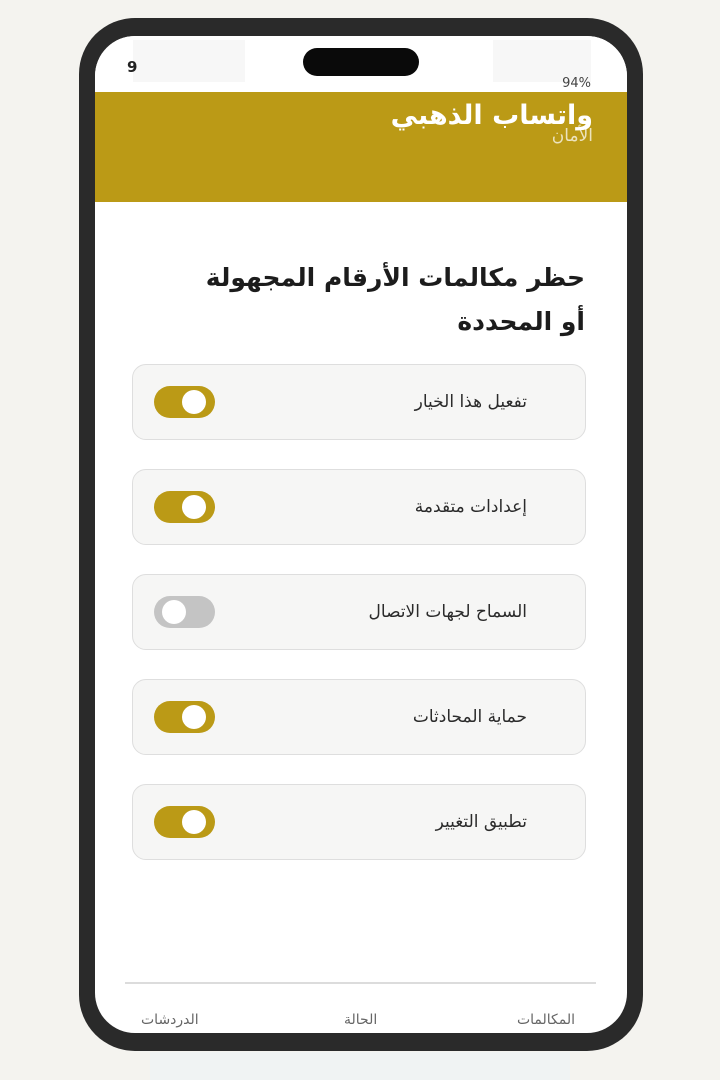  Describe the element at coordinates (359, 612) in the screenshot. I see `option-allow-contacts: السماح لجهات الاتصال` at that location.